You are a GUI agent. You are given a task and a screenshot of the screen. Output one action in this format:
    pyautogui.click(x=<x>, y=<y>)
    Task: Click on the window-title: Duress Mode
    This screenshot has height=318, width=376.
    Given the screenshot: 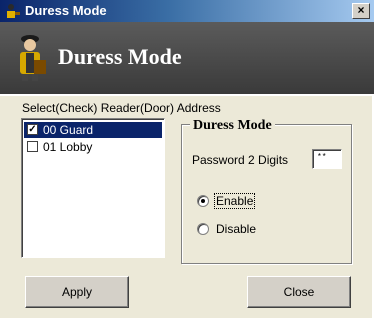 What is the action you would take?
    pyautogui.click(x=66, y=10)
    